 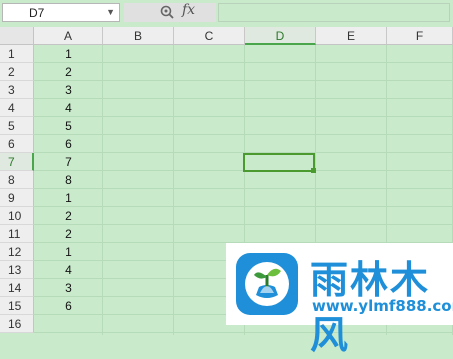 What do you see at coordinates (17, 36) in the screenshot?
I see `select-all-corner` at bounding box center [17, 36].